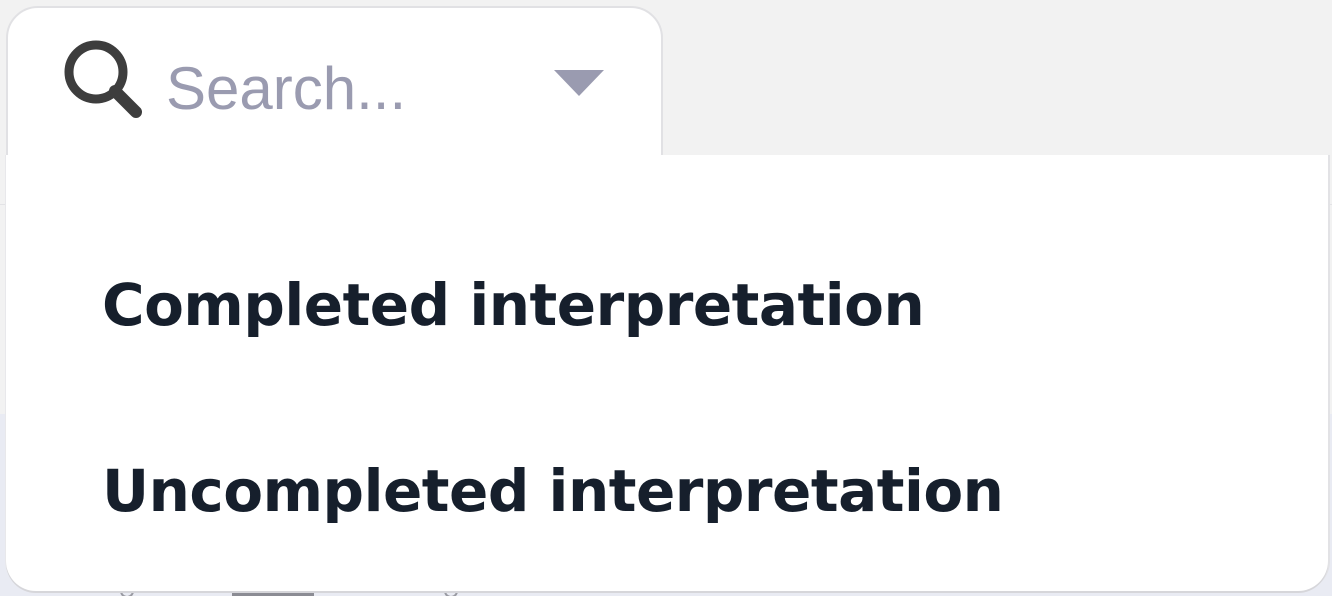 Image resolution: width=1332 pixels, height=596 pixels. Describe the element at coordinates (579, 83) in the screenshot. I see `chevron-down-icon` at that location.